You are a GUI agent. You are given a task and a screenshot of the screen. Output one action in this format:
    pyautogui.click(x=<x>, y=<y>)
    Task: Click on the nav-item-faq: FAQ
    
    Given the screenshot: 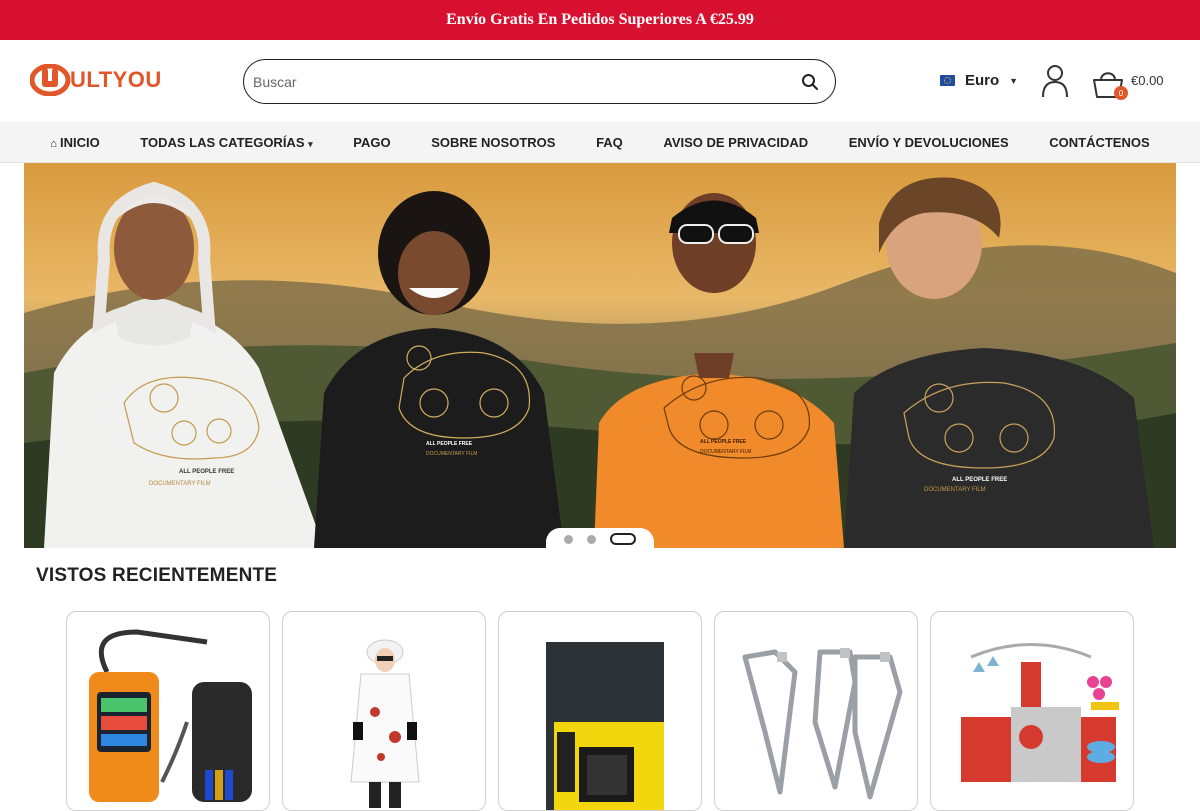 What is the action you would take?
    pyautogui.click(x=609, y=142)
    